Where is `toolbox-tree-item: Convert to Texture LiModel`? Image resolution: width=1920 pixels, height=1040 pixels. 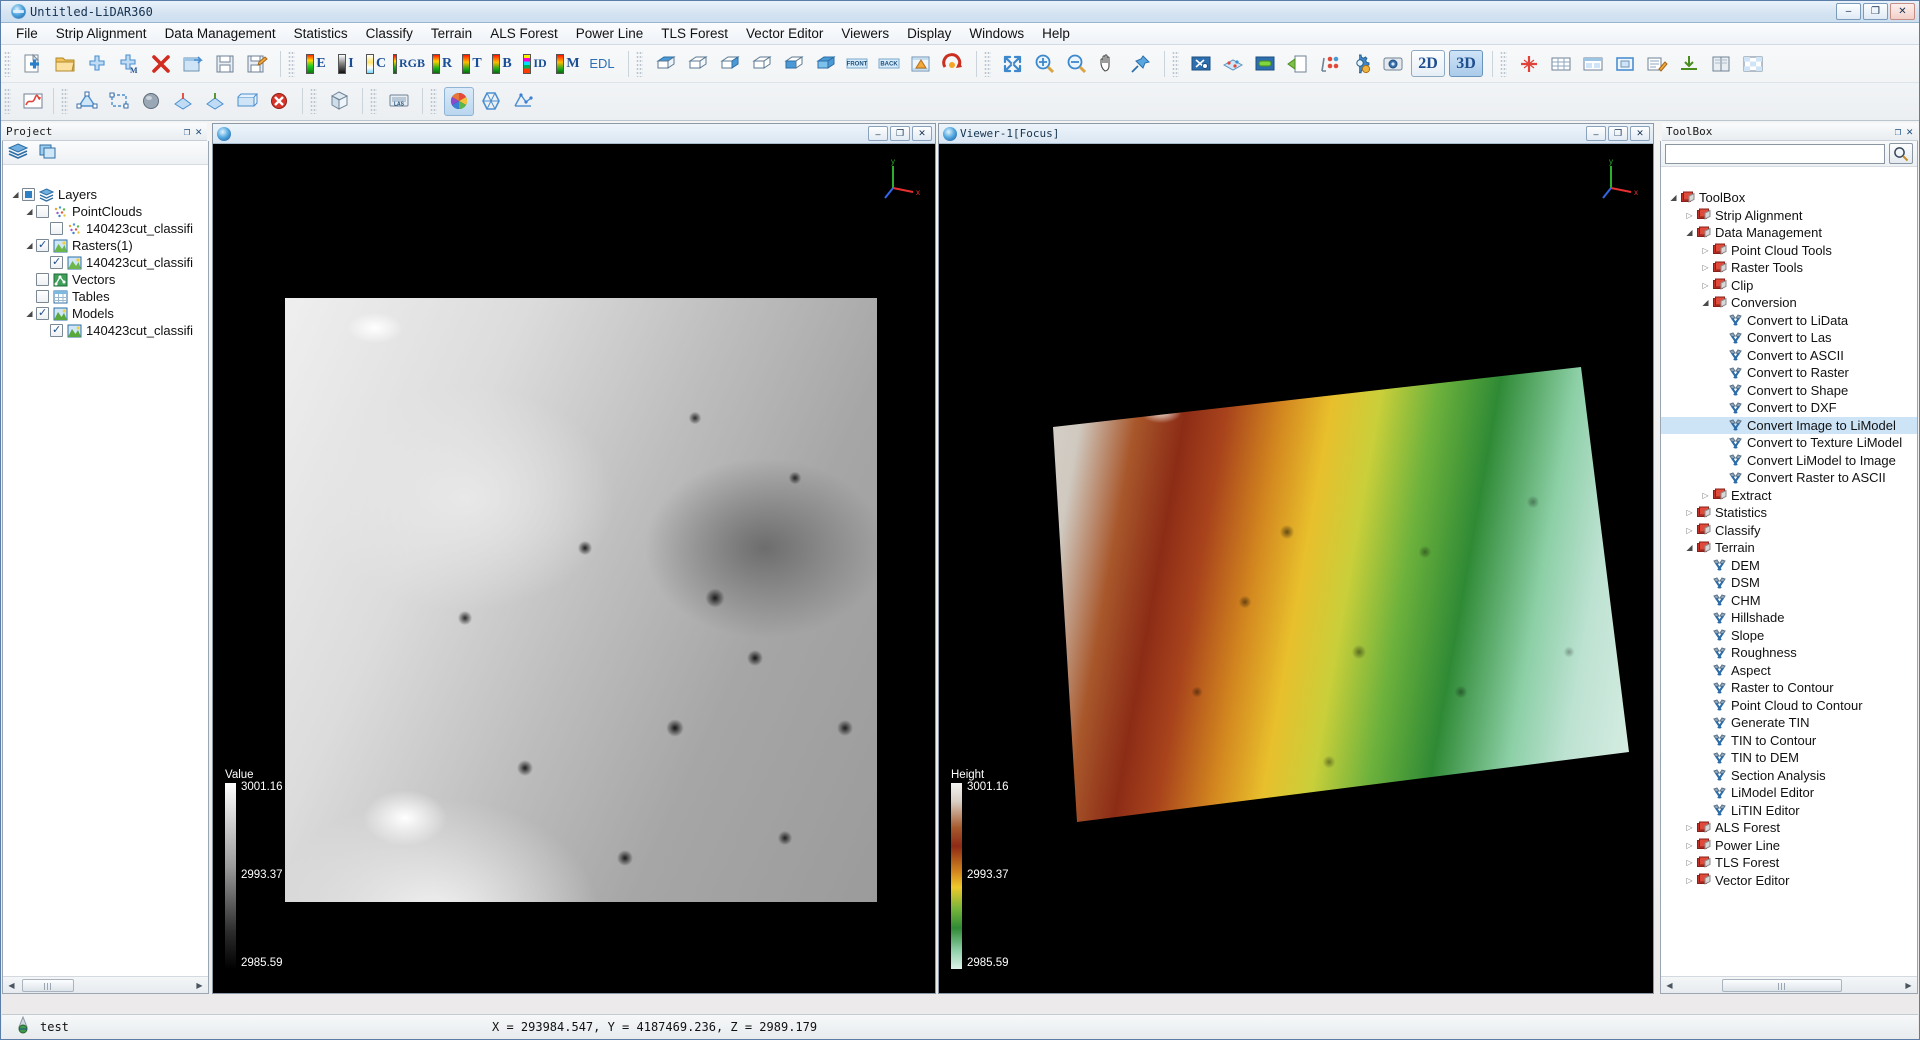 toolbox-tree-item: Convert to Texture LiModel is located at coordinates (1789, 443).